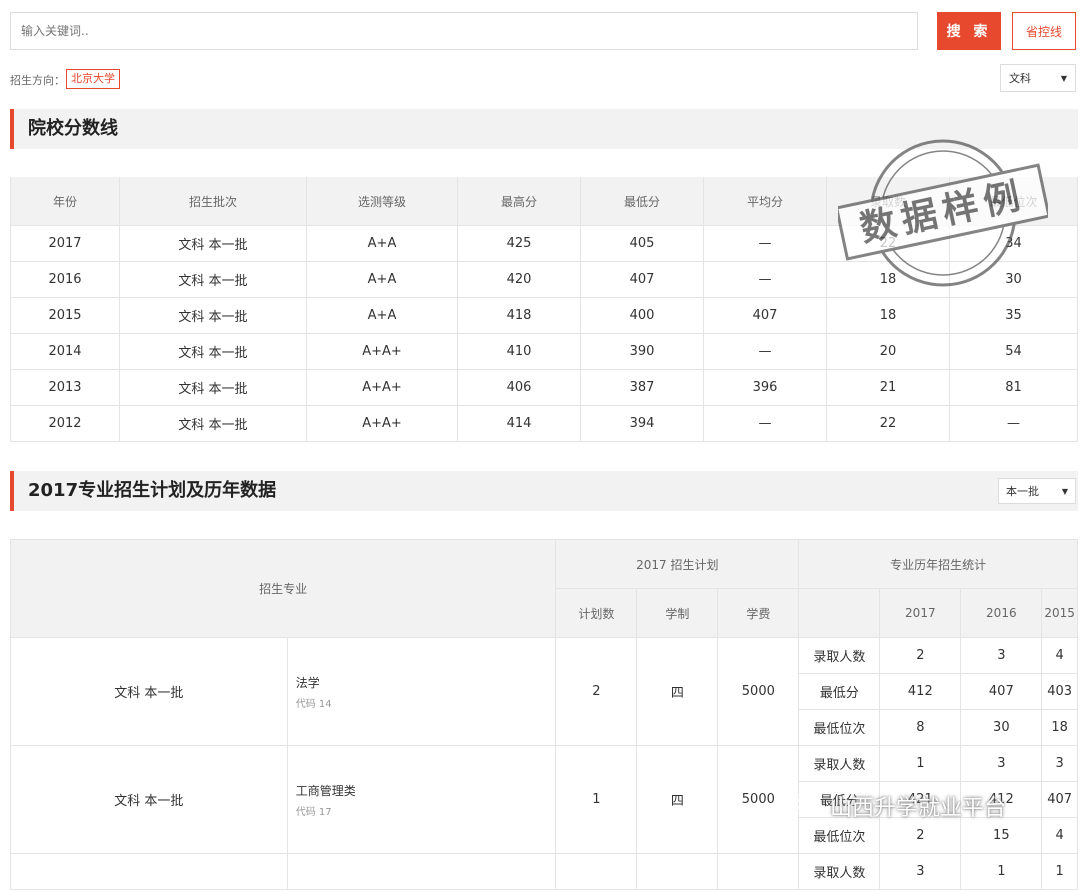 The image size is (1080, 890). I want to click on table-row: 文科 本一批 工商管理类 代码 17 1 四 5000 录取人数 1 3 3, so click(544, 799).